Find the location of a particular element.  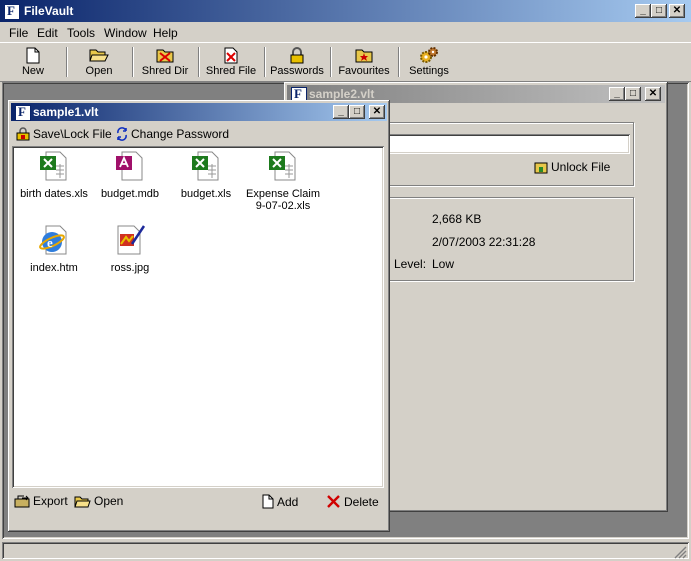

change-password-button: Change Password is located at coordinates (172, 134).